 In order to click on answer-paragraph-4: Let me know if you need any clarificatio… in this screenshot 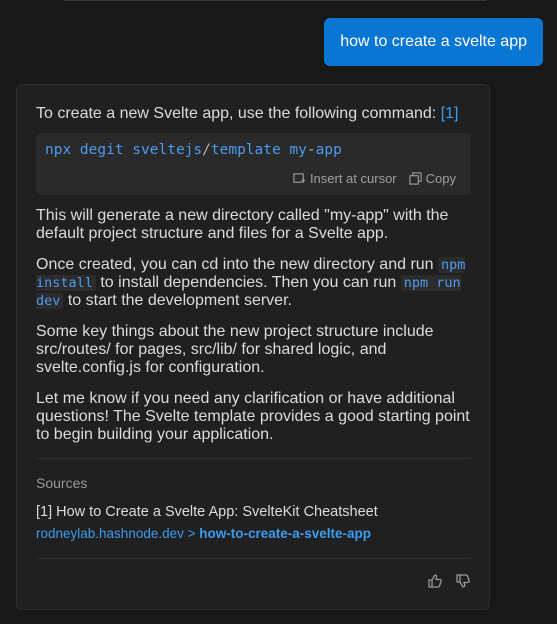, I will do `click(253, 416)`.